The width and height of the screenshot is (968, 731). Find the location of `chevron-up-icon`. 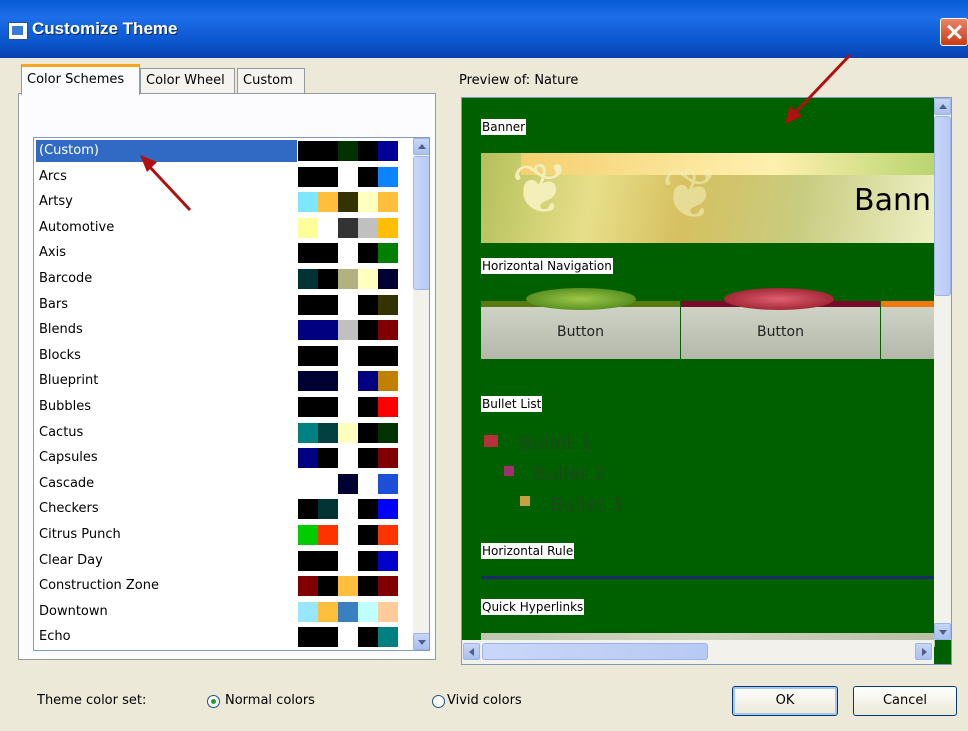

chevron-up-icon is located at coordinates (422, 146).